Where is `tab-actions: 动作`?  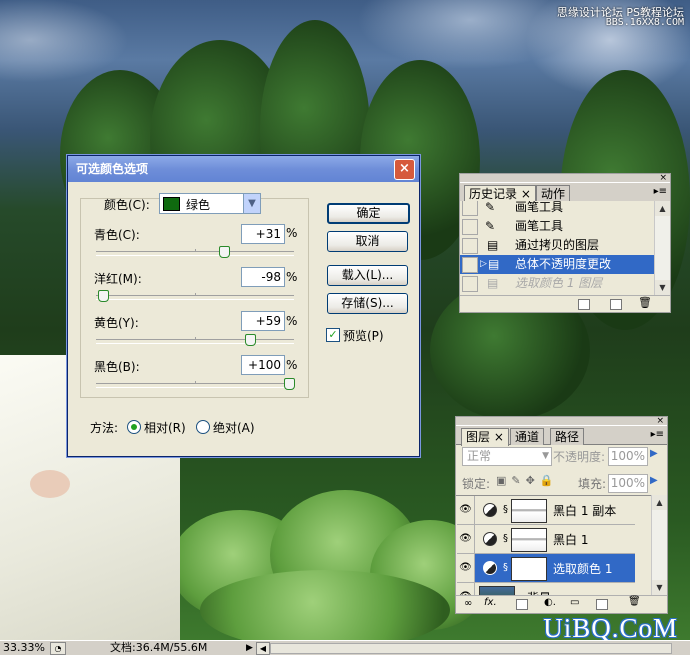
tab-actions: 动作 is located at coordinates (553, 193).